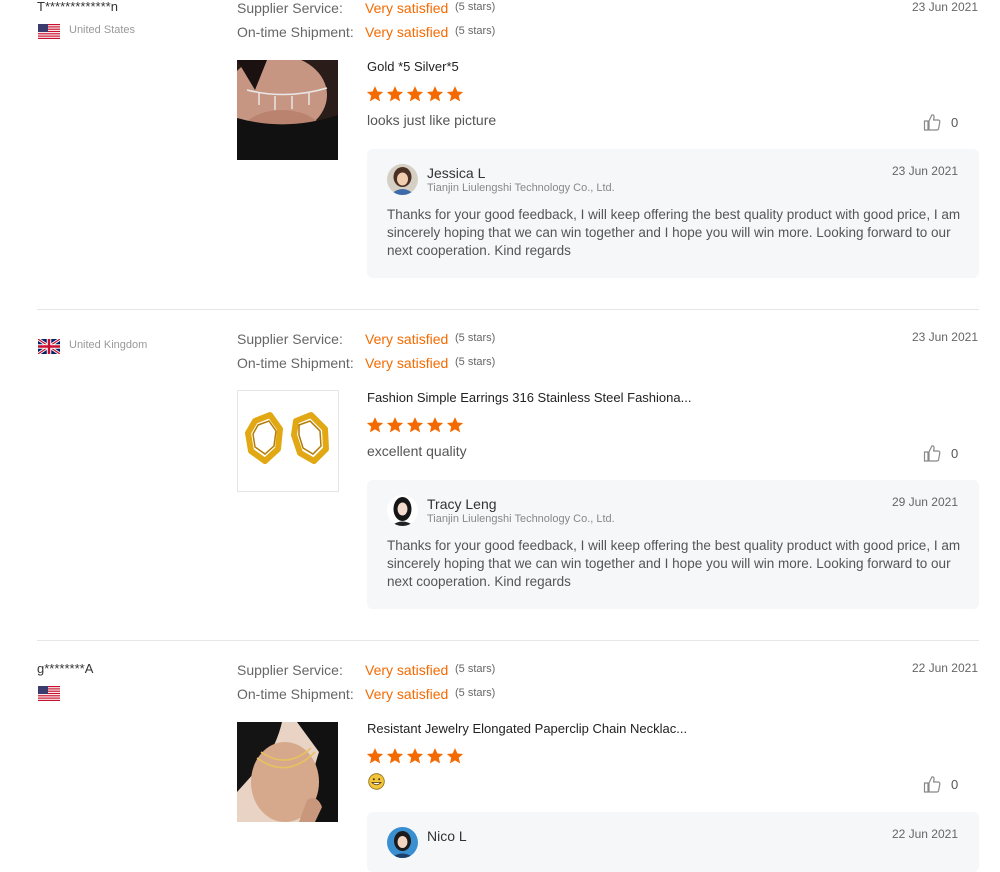 The image size is (1000, 872). Describe the element at coordinates (413, 66) in the screenshot. I see `product-title: Gold *5 Silver*5` at that location.